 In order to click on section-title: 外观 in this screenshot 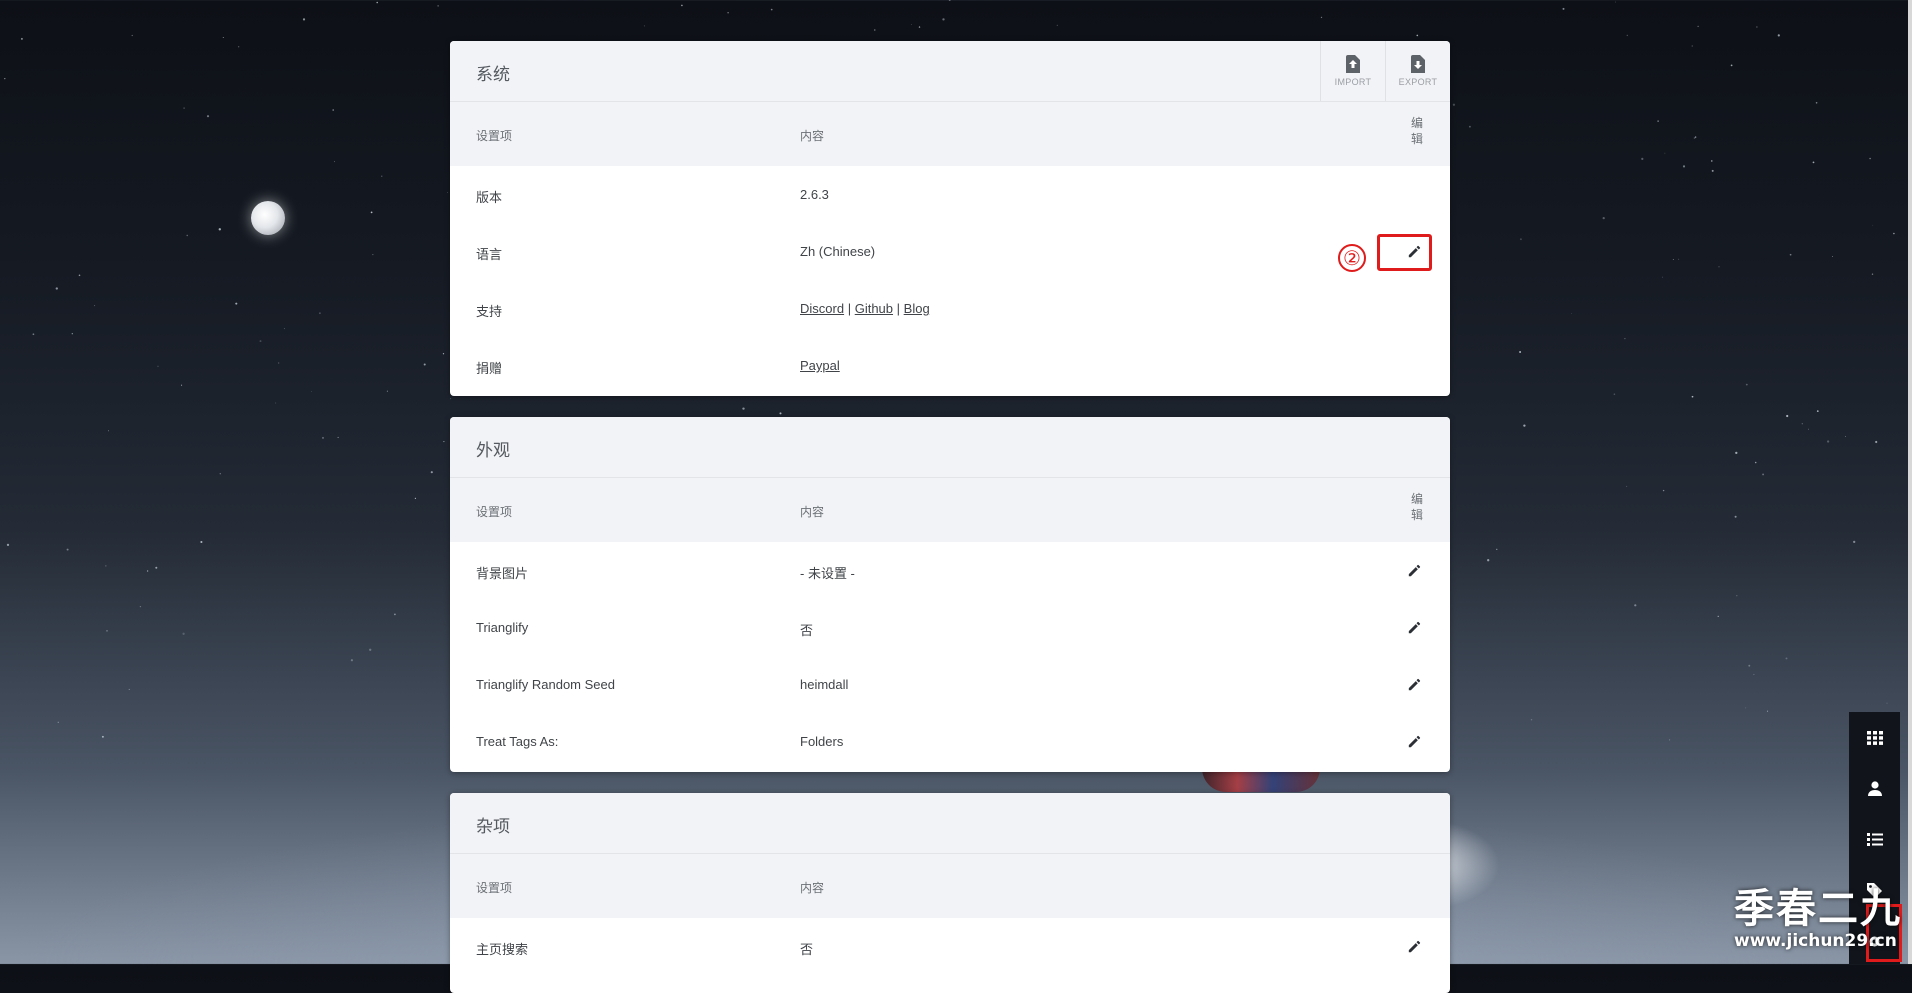, I will do `click(493, 450)`.